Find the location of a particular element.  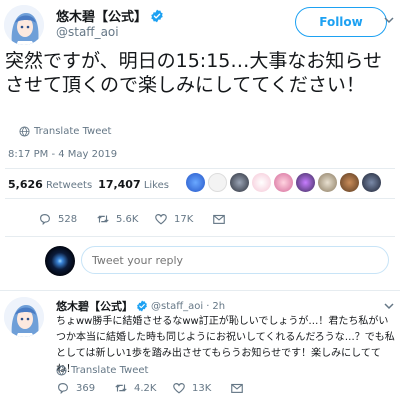

reply-count: 369 is located at coordinates (86, 388).